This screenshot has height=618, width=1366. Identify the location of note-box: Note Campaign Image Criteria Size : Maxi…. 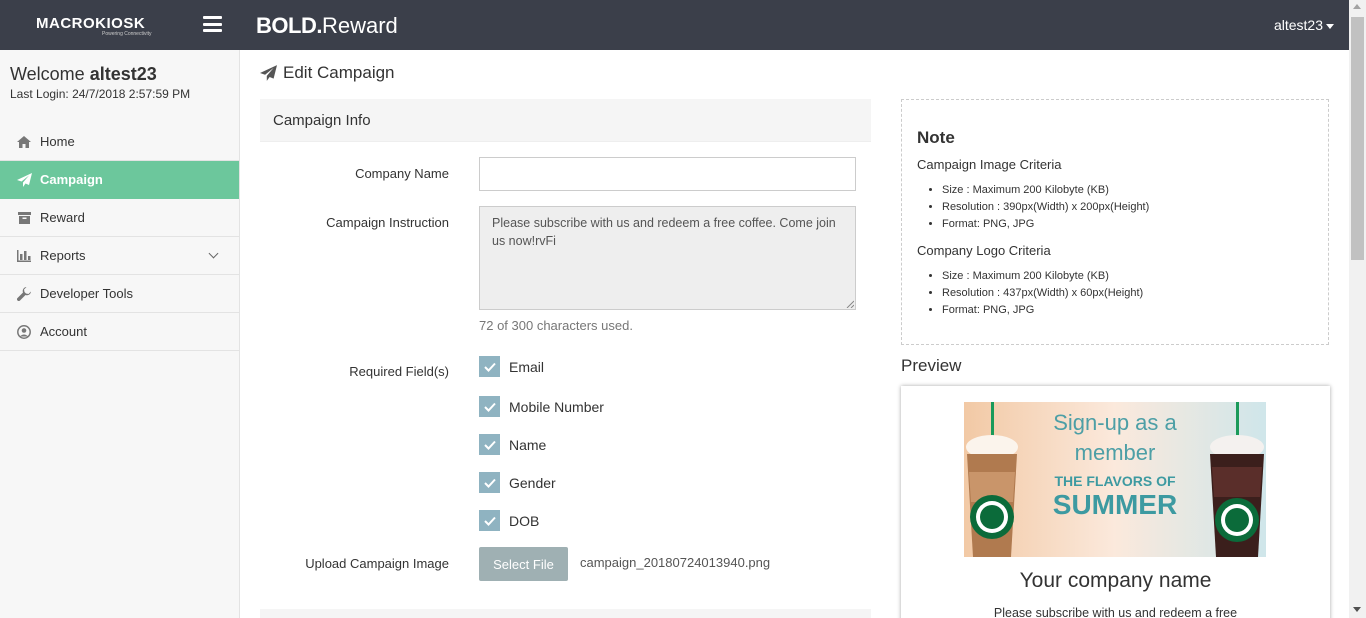
(1115, 222).